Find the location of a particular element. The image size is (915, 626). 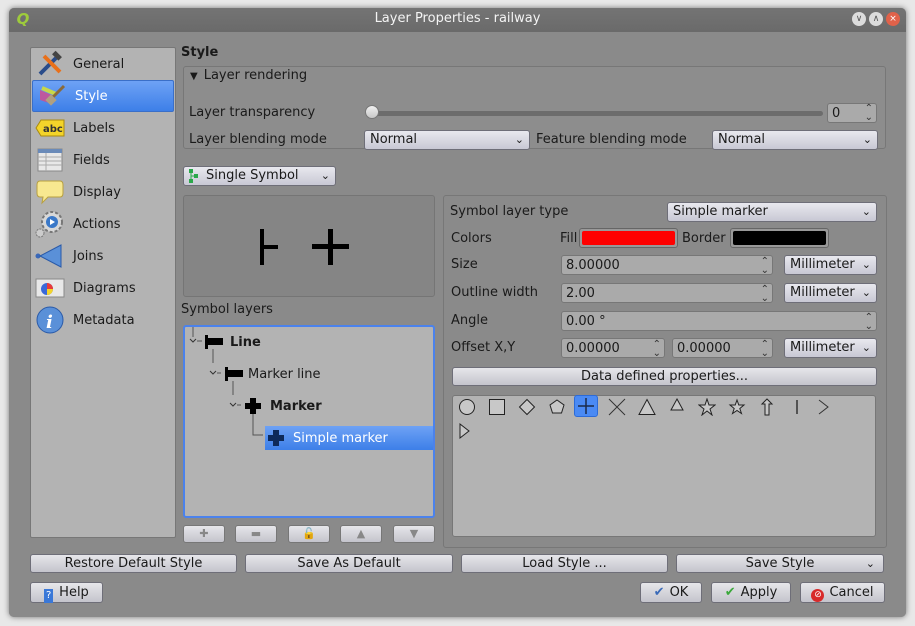

shape-star is located at coordinates (707, 407).